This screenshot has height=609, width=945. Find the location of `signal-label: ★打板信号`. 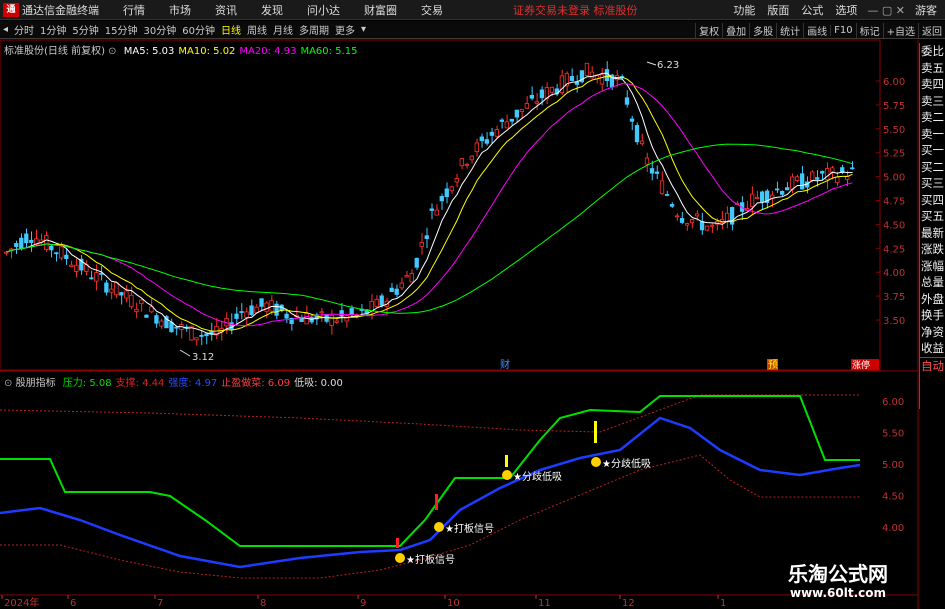

signal-label: ★打板信号 is located at coordinates (469, 528).